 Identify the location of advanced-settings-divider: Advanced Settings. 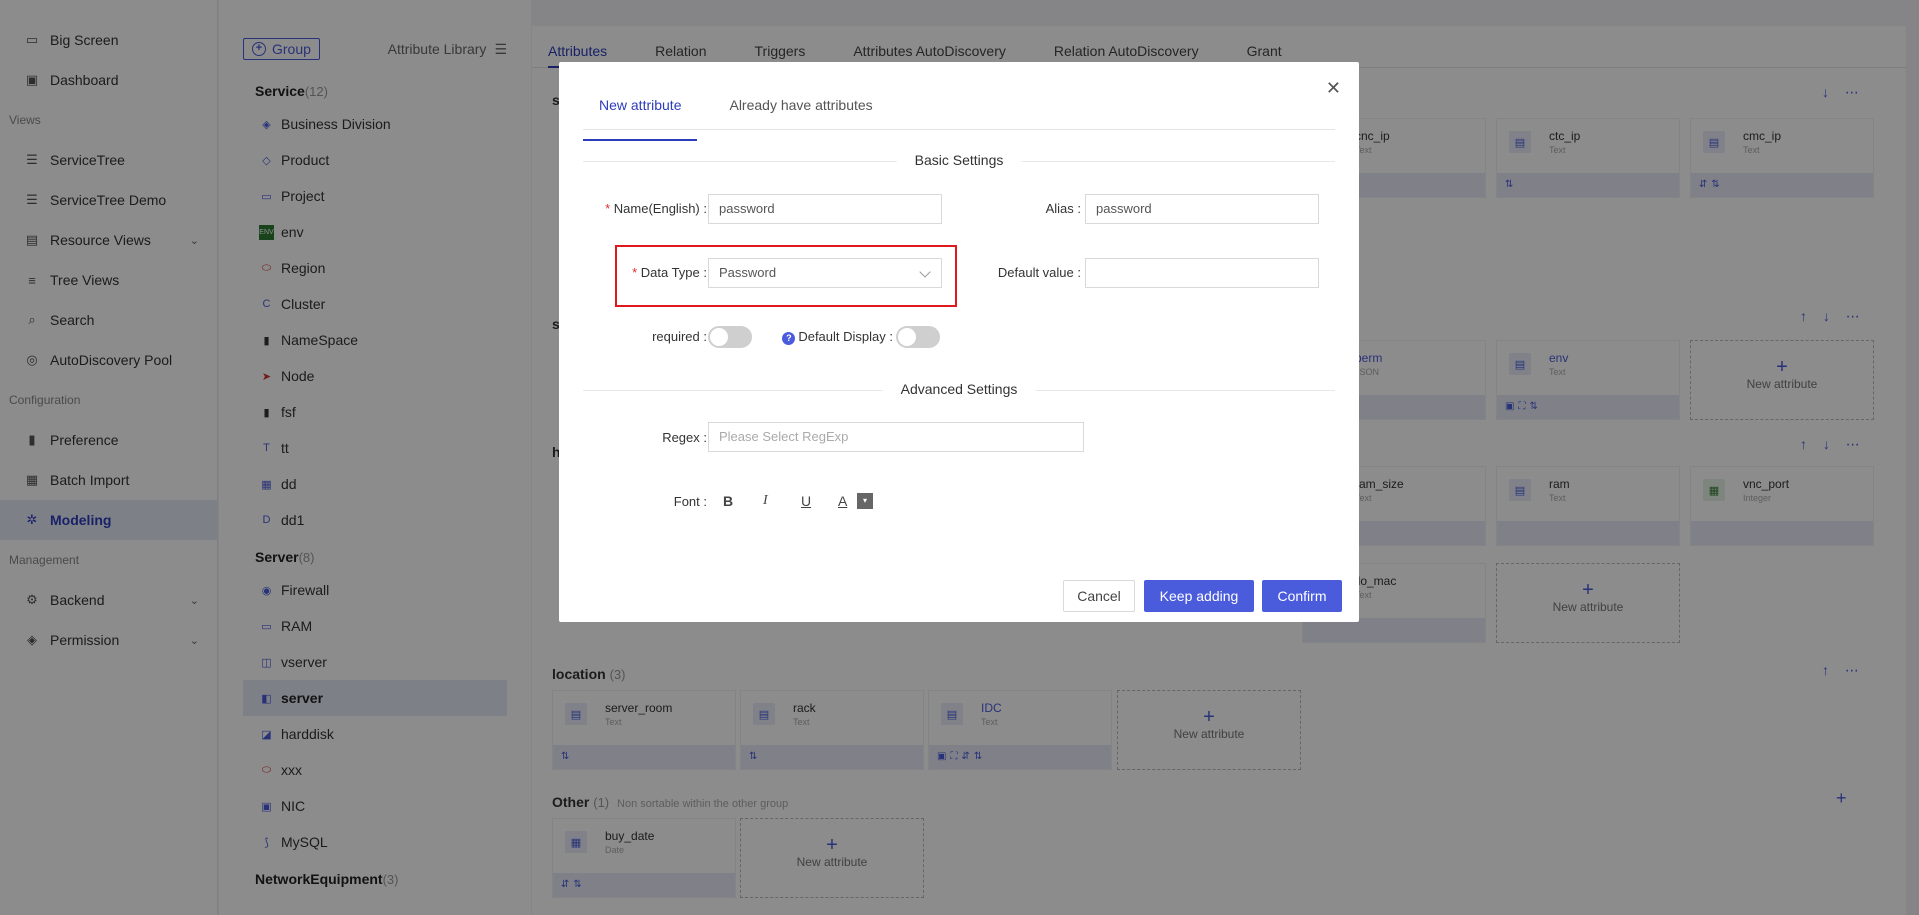
(959, 389).